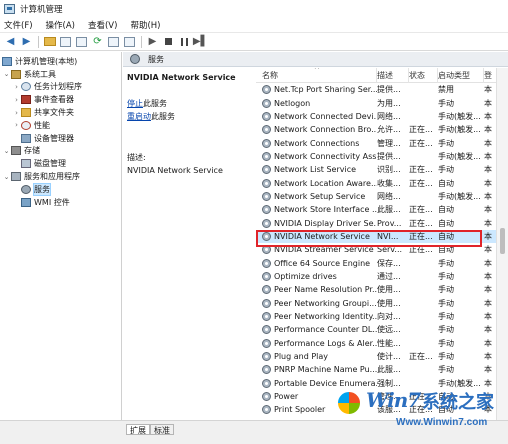 The image size is (508, 444). I want to click on service-row: Plug and Play 使计... 正在... 手动本, so click(382, 356).